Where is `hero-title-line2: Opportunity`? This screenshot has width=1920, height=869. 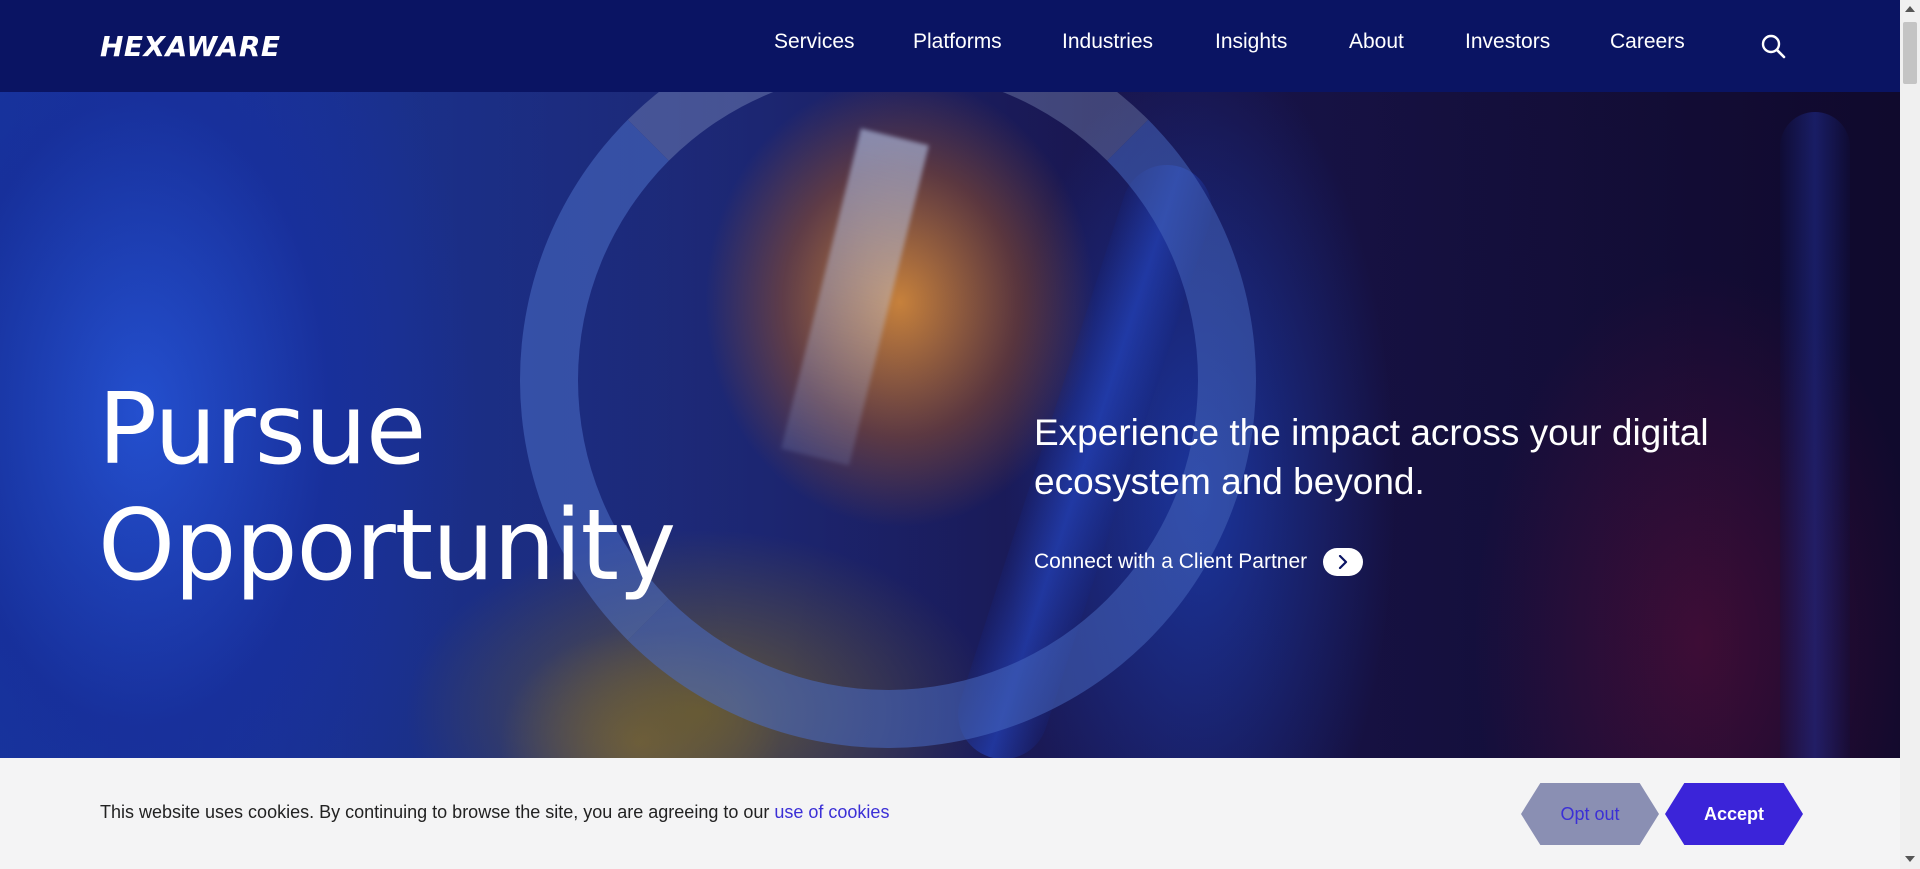 hero-title-line2: Opportunity is located at coordinates (387, 546).